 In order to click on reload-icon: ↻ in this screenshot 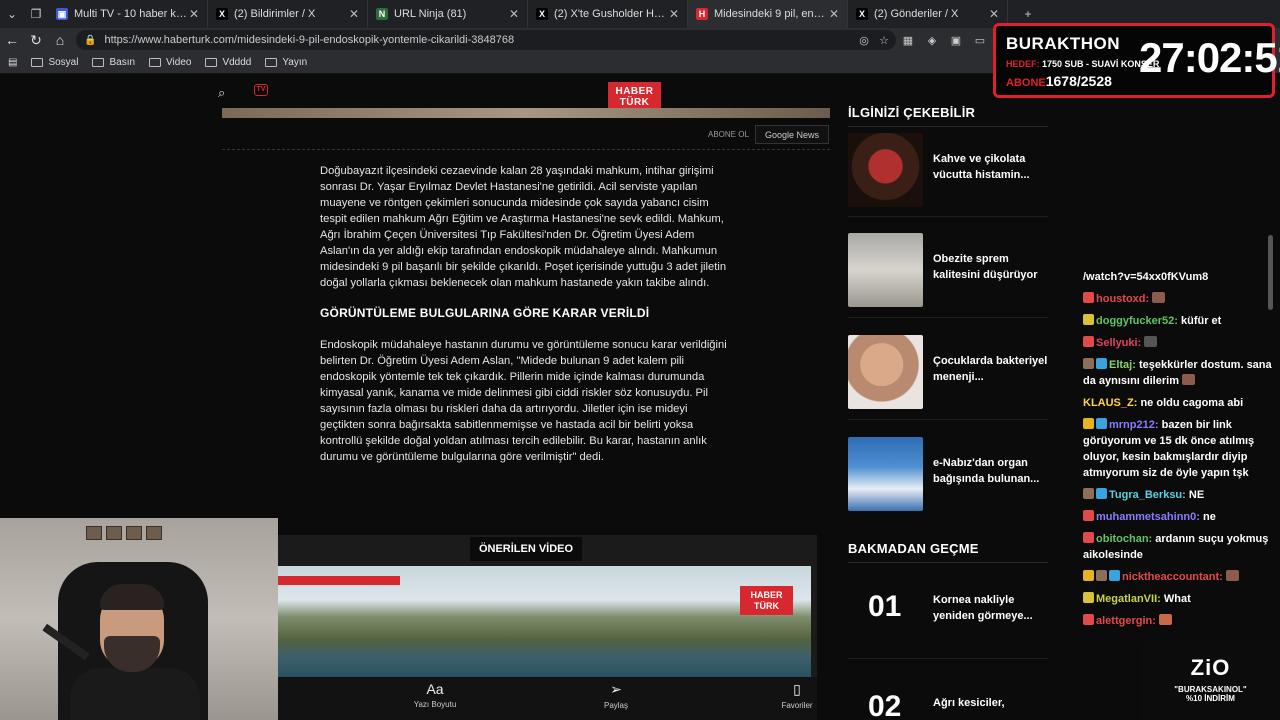, I will do `click(36, 40)`.